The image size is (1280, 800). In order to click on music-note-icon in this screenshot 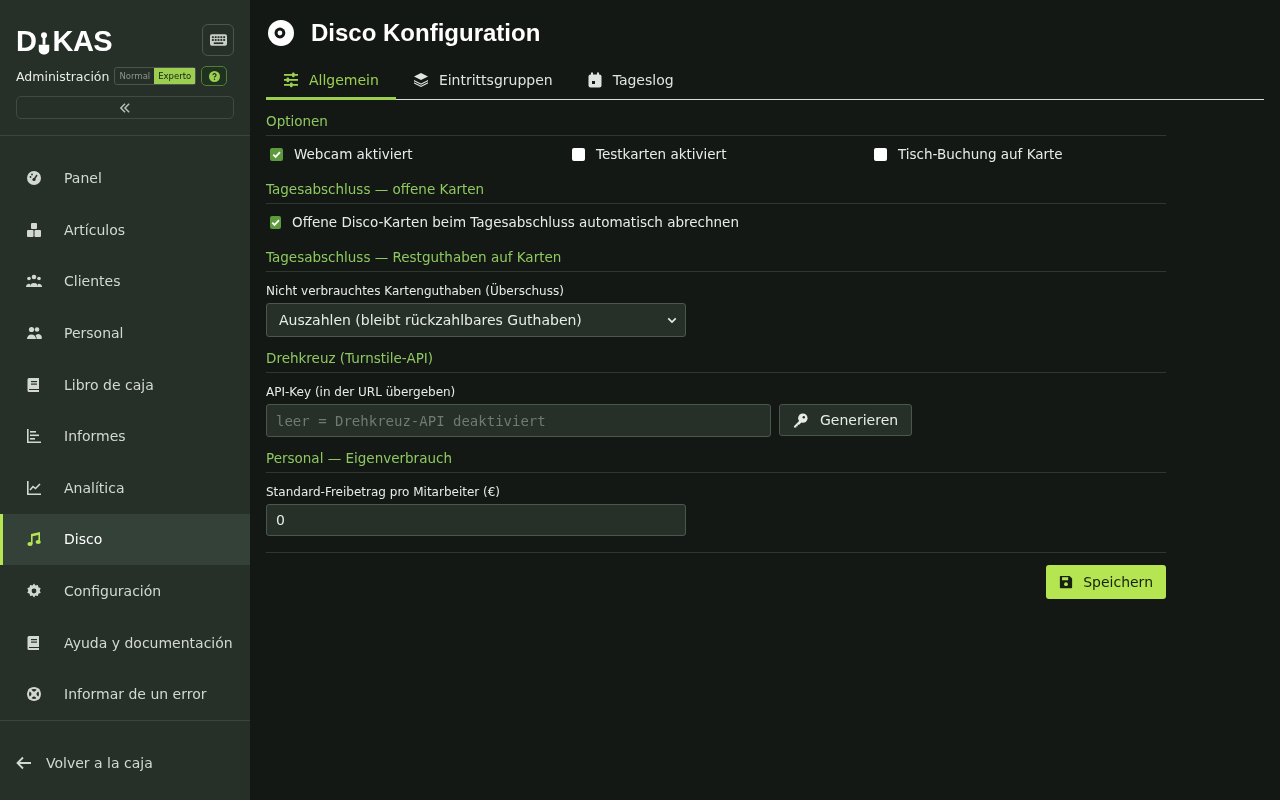, I will do `click(34, 539)`.